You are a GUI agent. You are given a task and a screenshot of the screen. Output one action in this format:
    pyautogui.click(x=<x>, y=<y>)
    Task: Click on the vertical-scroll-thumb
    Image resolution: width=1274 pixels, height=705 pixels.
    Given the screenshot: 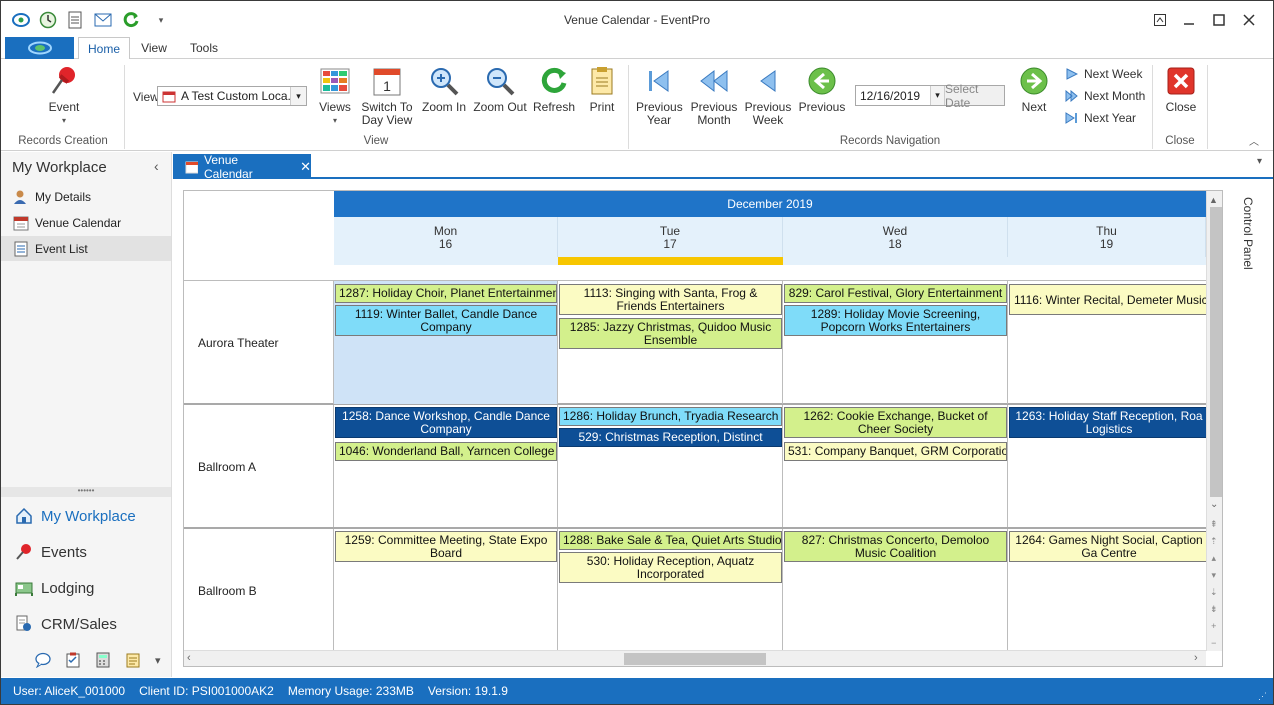 What is the action you would take?
    pyautogui.click(x=1216, y=352)
    